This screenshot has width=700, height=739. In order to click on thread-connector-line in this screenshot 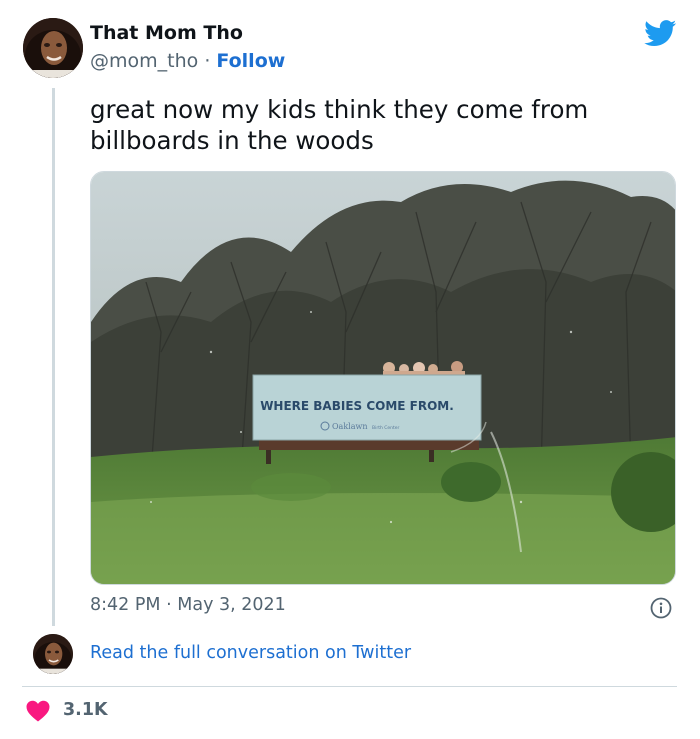, I will do `click(53, 357)`.